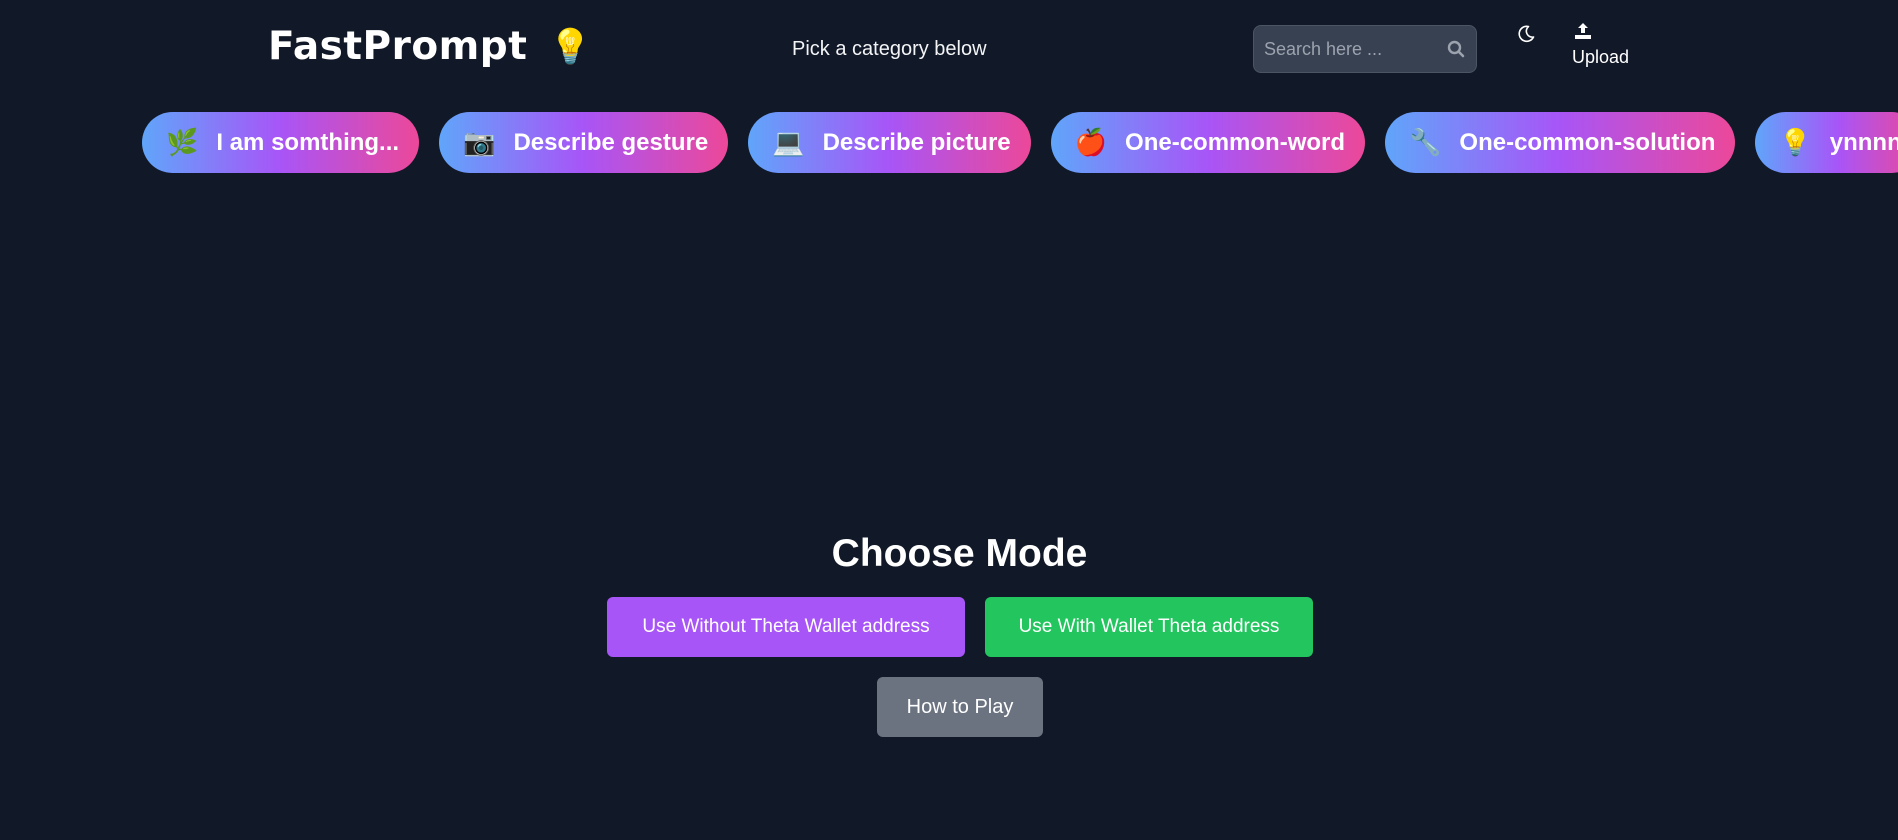 The image size is (1898, 840). Describe the element at coordinates (1826, 142) in the screenshot. I see `category-ynnnn: 💡 ynnnn` at that location.